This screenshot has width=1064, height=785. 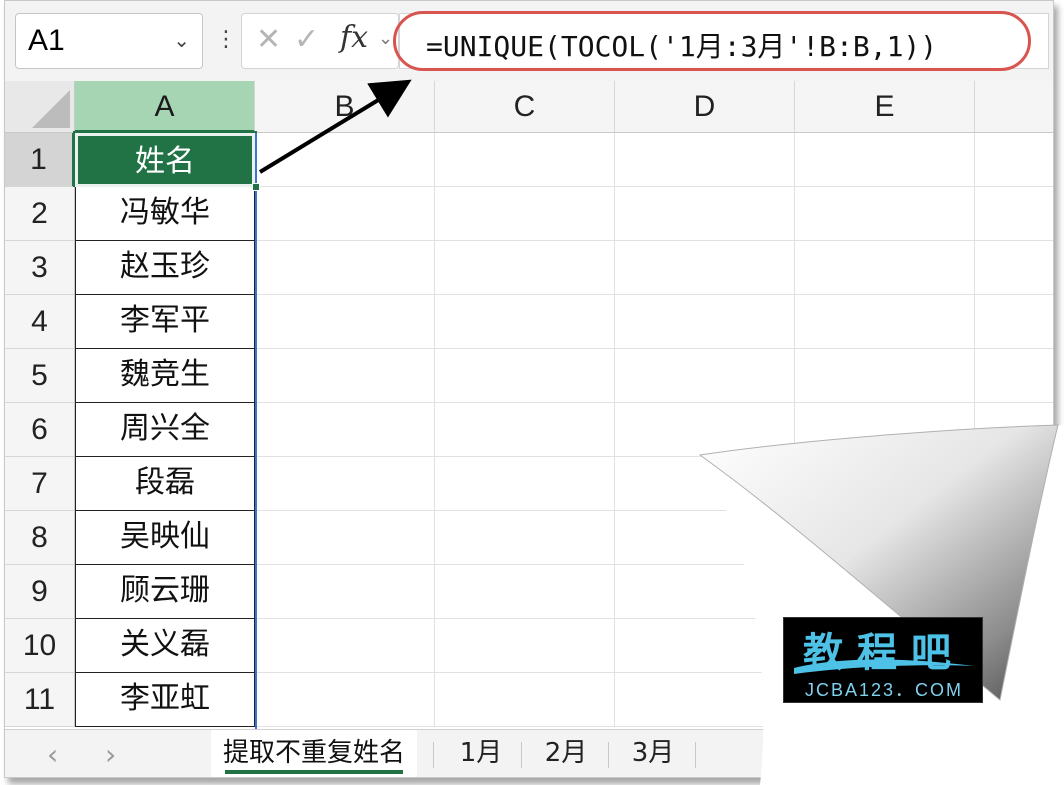 I want to click on row-header-7: 7, so click(x=40, y=484).